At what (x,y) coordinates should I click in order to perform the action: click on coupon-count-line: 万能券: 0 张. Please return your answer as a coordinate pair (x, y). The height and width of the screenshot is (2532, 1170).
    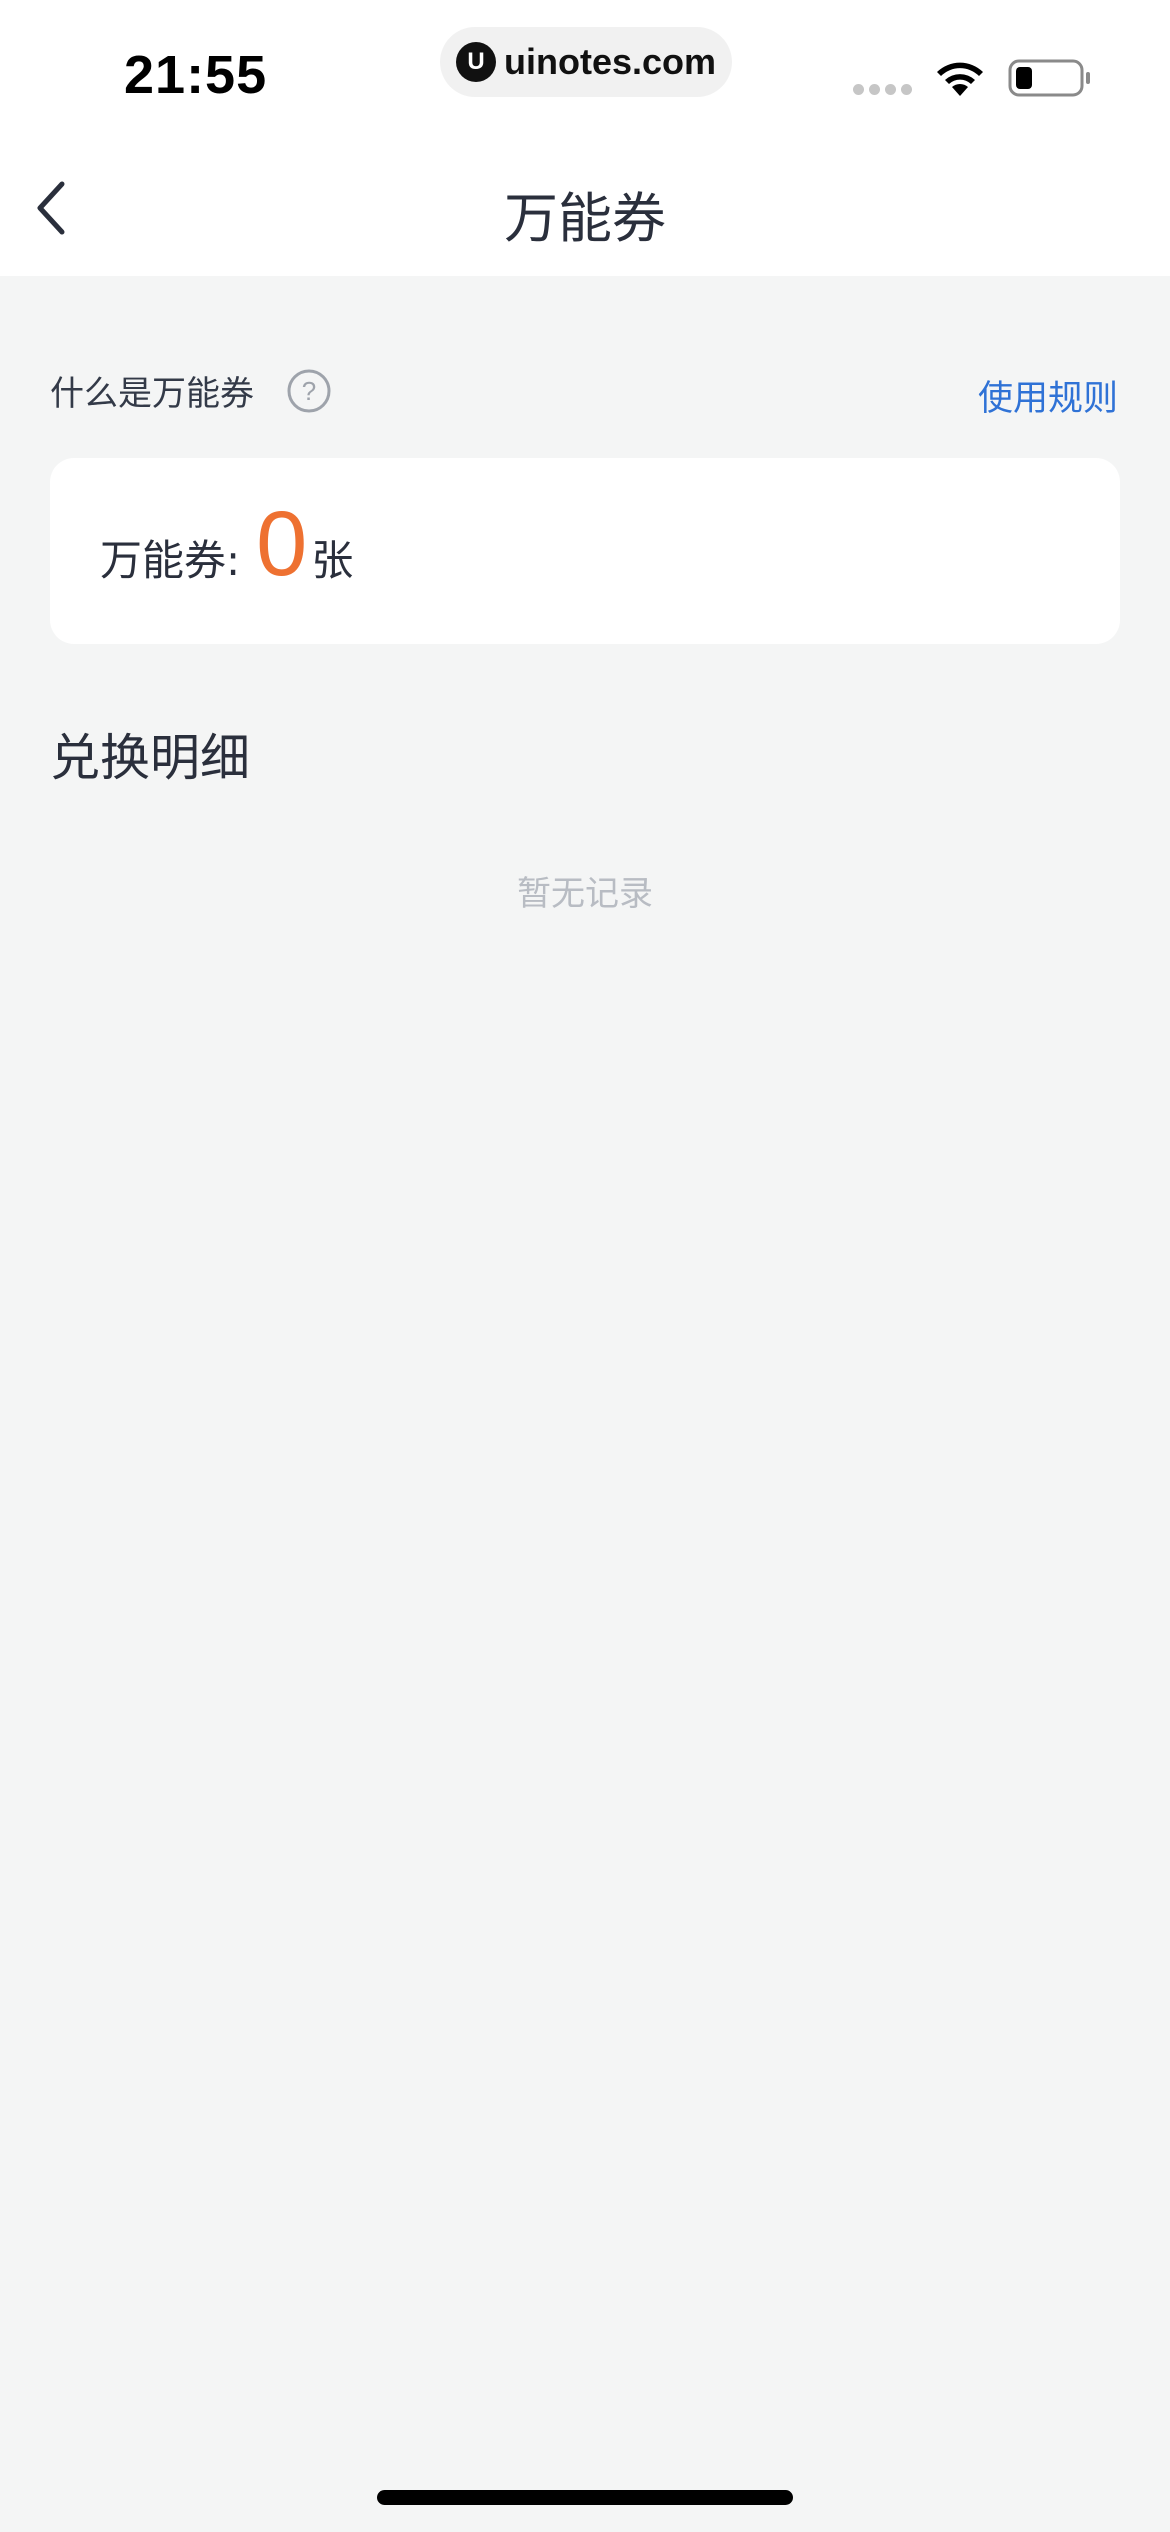
    Looking at the image, I should click on (226, 544).